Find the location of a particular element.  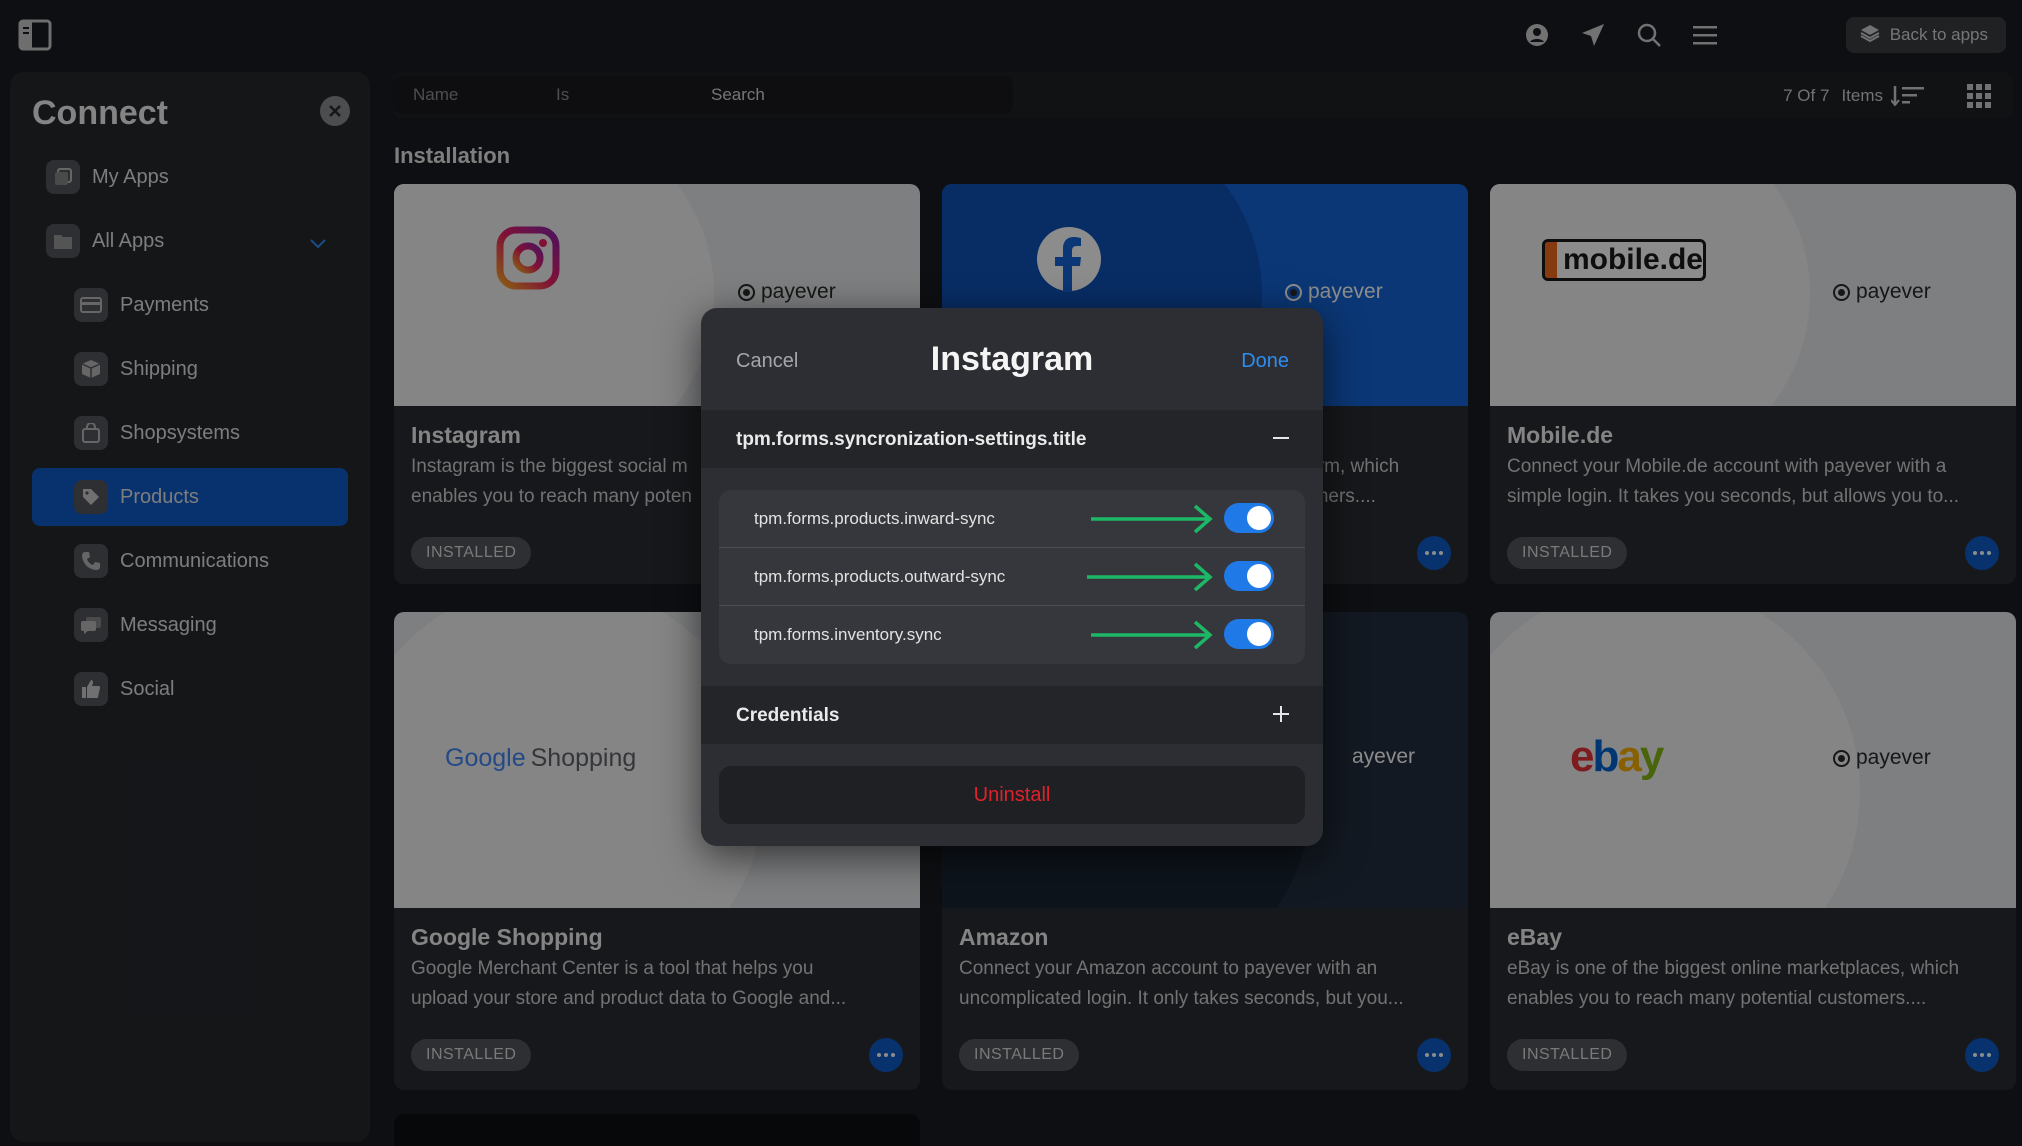

outward-sync-toggle is located at coordinates (1249, 576).